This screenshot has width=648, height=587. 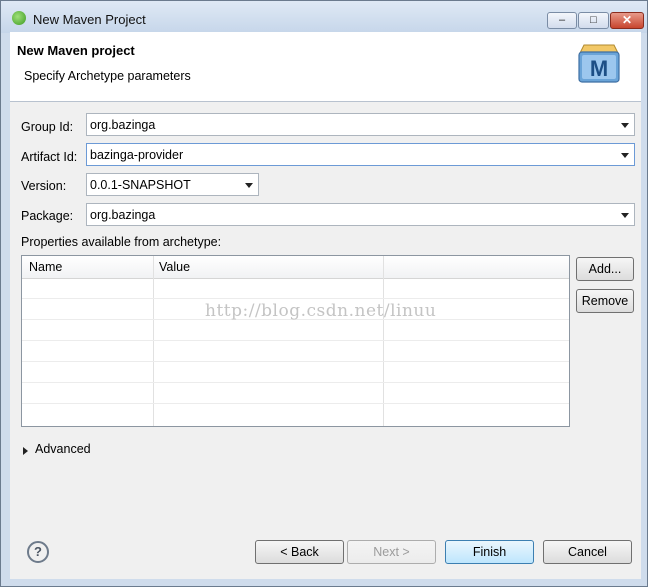 What do you see at coordinates (19, 18) in the screenshot?
I see `spring-app-icon` at bounding box center [19, 18].